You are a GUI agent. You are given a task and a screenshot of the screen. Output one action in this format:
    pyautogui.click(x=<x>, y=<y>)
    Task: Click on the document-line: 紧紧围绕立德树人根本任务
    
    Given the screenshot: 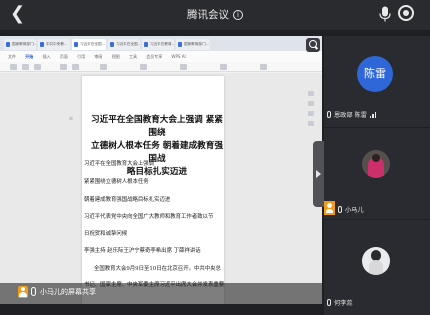 What is the action you would take?
    pyautogui.click(x=116, y=182)
    